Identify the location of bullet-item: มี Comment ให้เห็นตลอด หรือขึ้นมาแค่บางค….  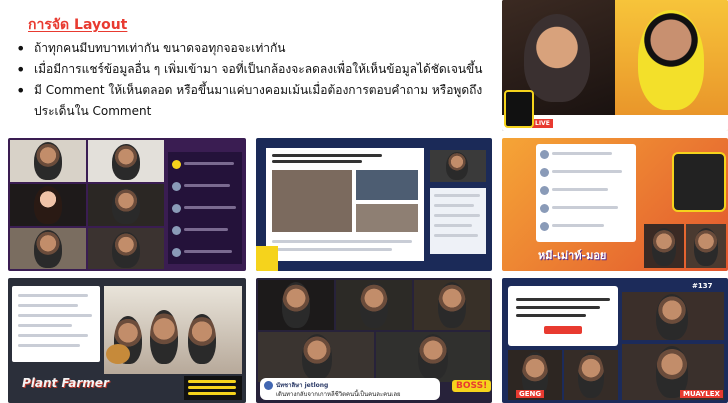
(254, 101).